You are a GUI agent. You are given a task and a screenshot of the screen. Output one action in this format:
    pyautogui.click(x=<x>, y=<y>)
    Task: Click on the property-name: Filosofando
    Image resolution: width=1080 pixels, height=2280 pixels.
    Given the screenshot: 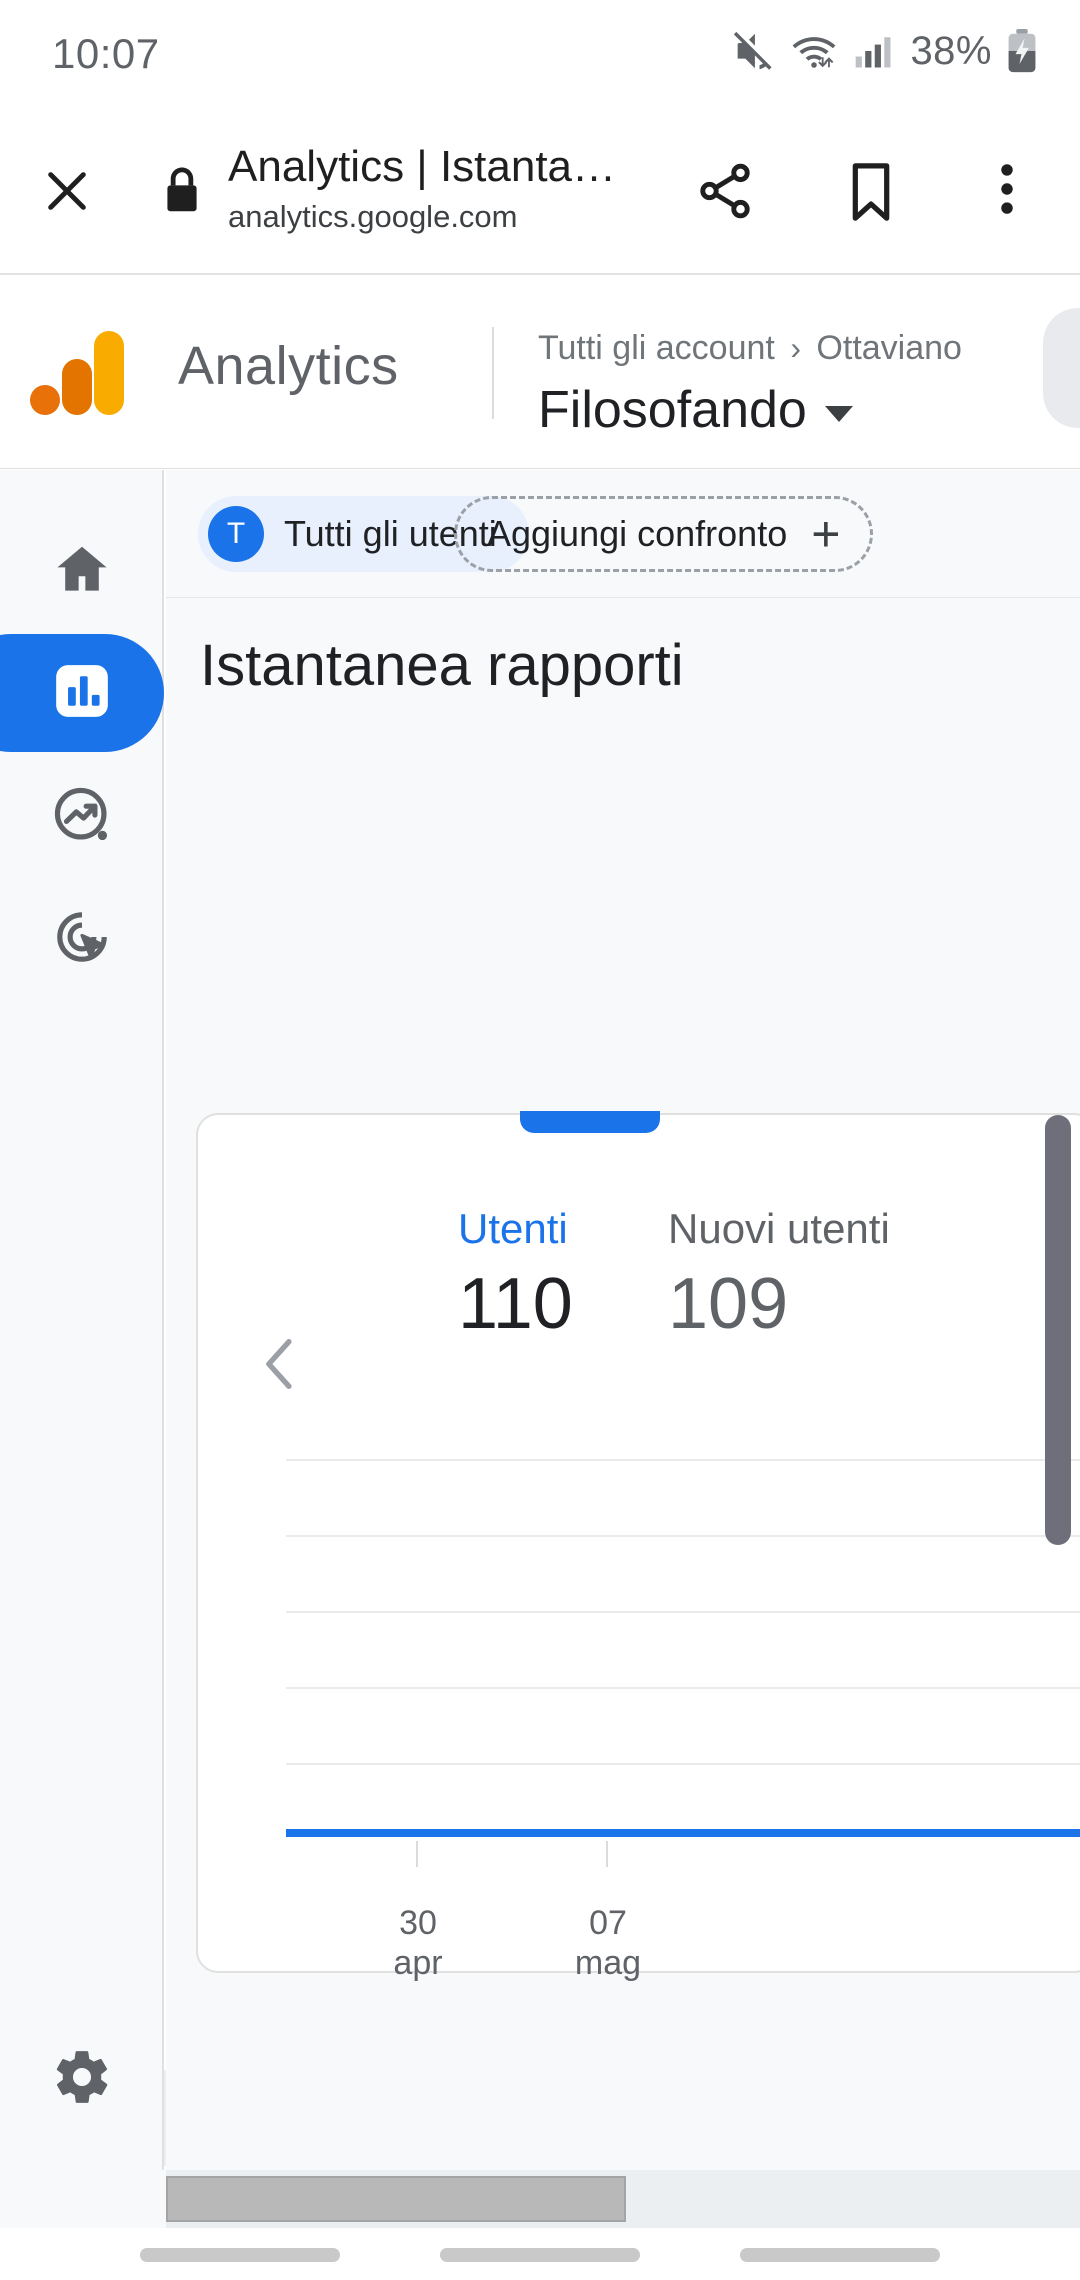 What is the action you would take?
    pyautogui.click(x=672, y=410)
    